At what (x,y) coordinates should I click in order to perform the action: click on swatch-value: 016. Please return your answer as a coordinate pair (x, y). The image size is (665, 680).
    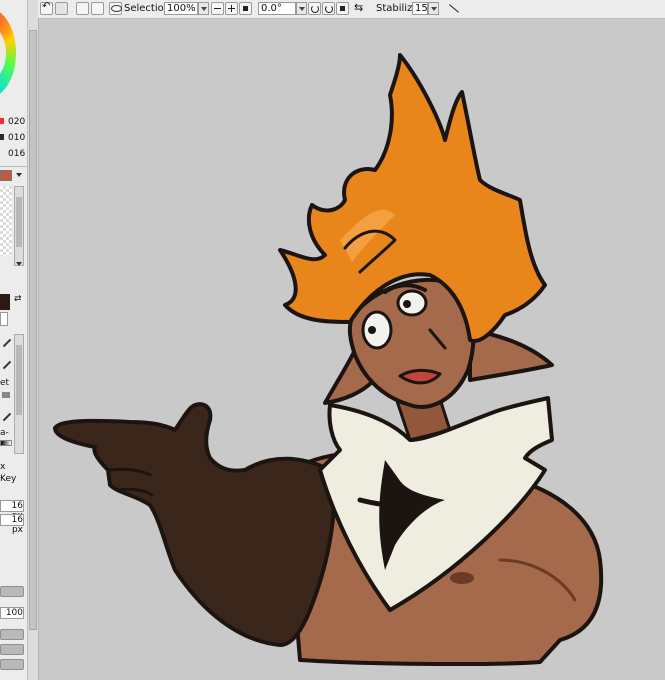
    Looking at the image, I should click on (17, 154).